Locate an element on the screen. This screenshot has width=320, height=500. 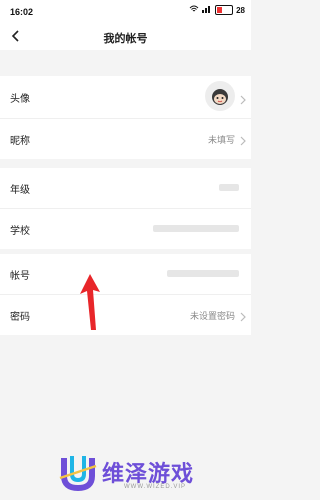
row-label: 帐号 is located at coordinates (20, 276).